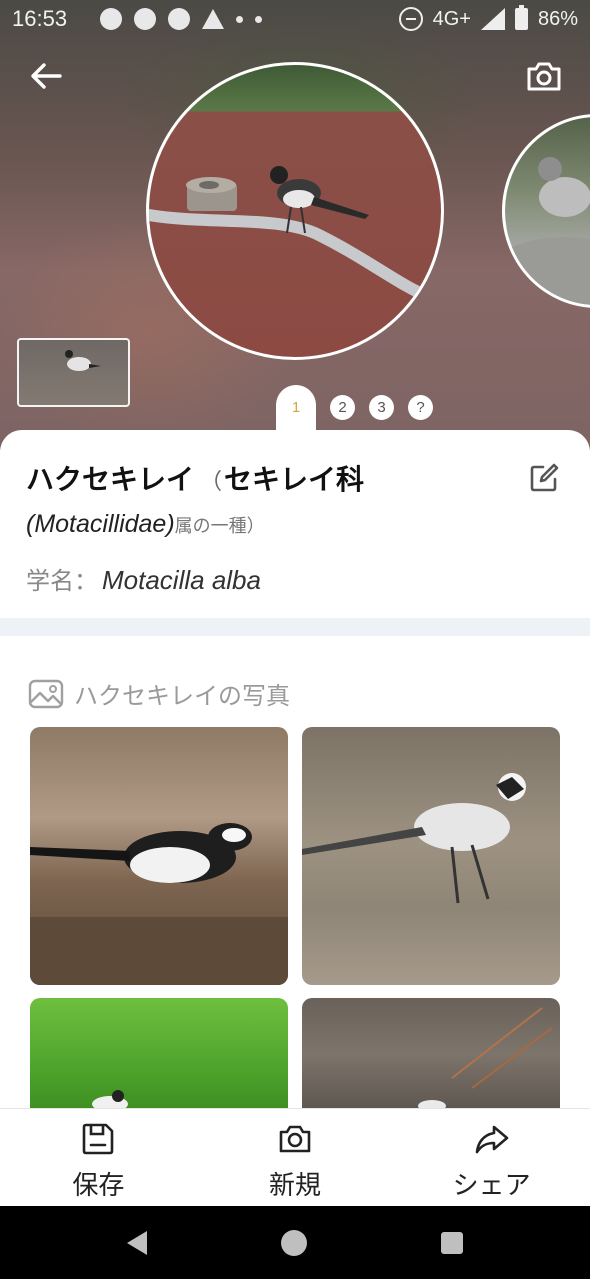 This screenshot has width=590, height=1279. What do you see at coordinates (451, 18) in the screenshot?
I see `network-type: 4G+` at bounding box center [451, 18].